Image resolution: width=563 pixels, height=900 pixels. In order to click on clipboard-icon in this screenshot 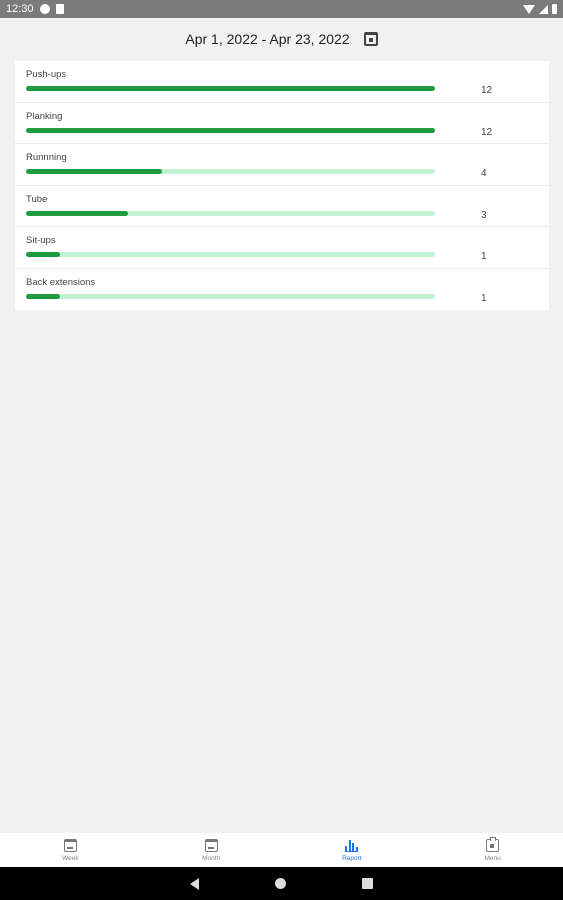, I will do `click(493, 844)`.